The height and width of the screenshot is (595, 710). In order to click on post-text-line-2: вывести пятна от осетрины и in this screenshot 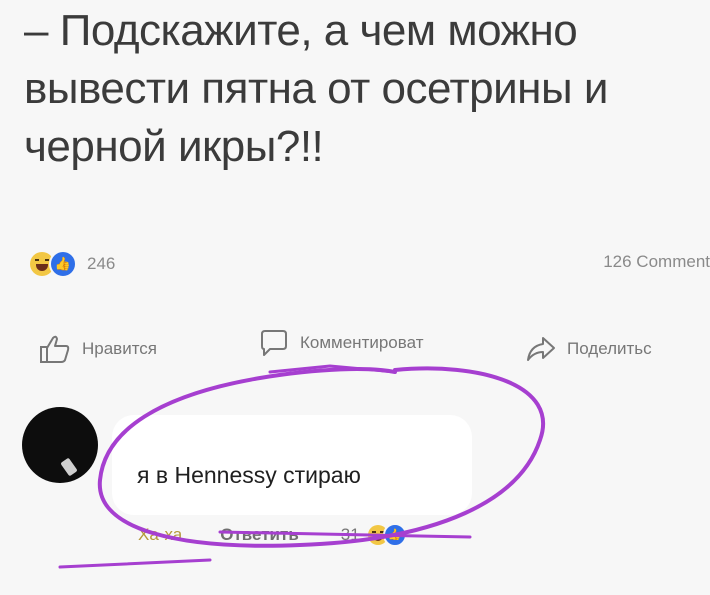, I will do `click(316, 88)`.